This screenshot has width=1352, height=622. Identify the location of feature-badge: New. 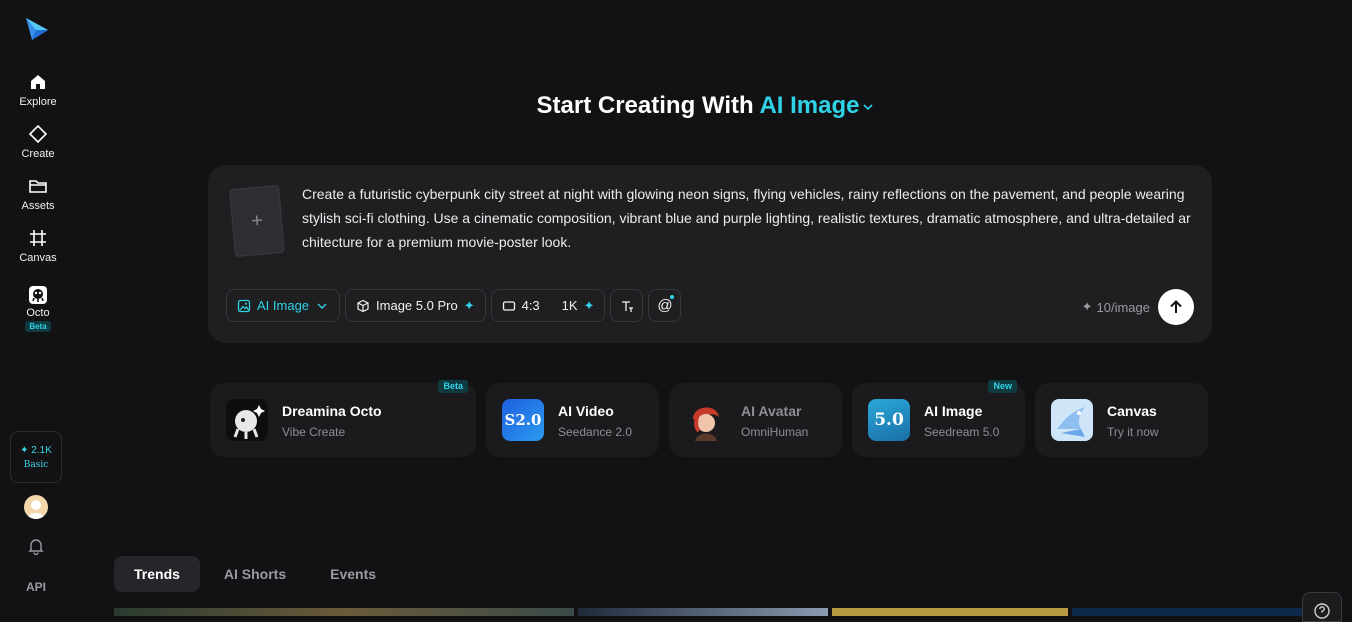
(1002, 386).